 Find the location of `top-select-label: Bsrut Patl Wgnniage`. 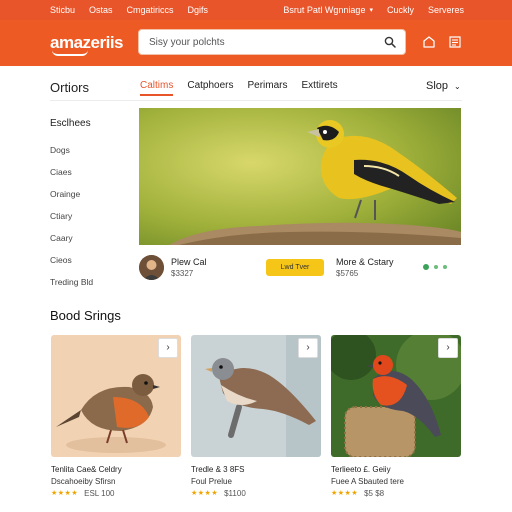

top-select-label: Bsrut Patl Wgnniage is located at coordinates (324, 10).